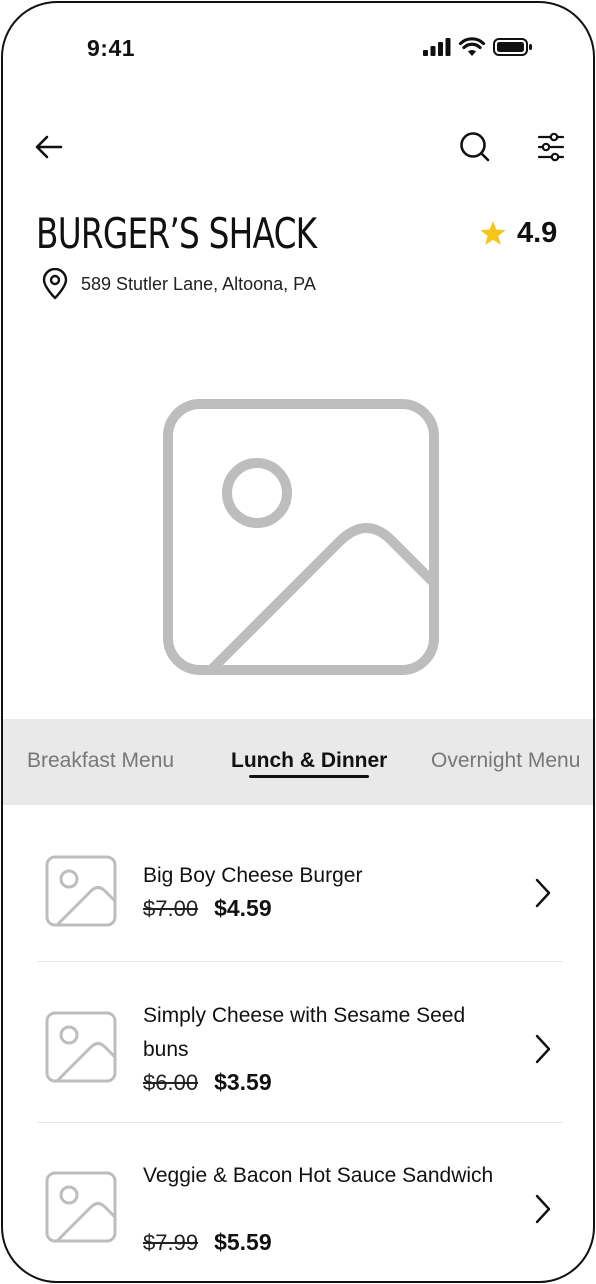  Describe the element at coordinates (100, 761) in the screenshot. I see `tab-breakfast-menu: Breakfast Menu` at that location.